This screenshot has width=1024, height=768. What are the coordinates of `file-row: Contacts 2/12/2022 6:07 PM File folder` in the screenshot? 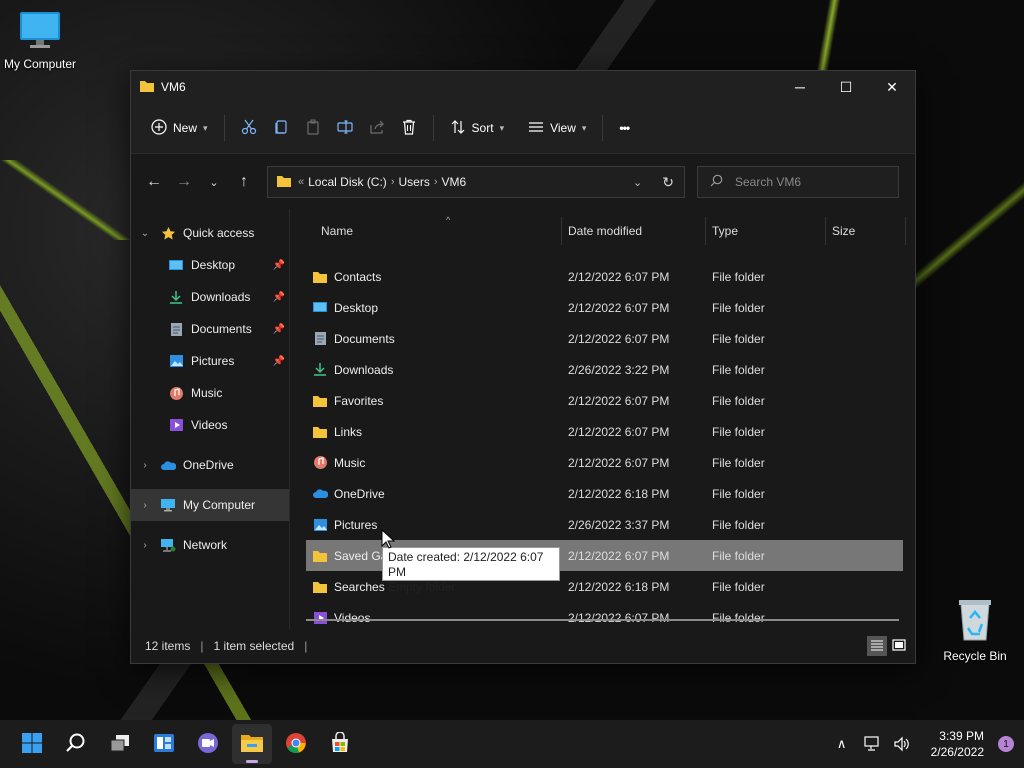 It's located at (604, 276).